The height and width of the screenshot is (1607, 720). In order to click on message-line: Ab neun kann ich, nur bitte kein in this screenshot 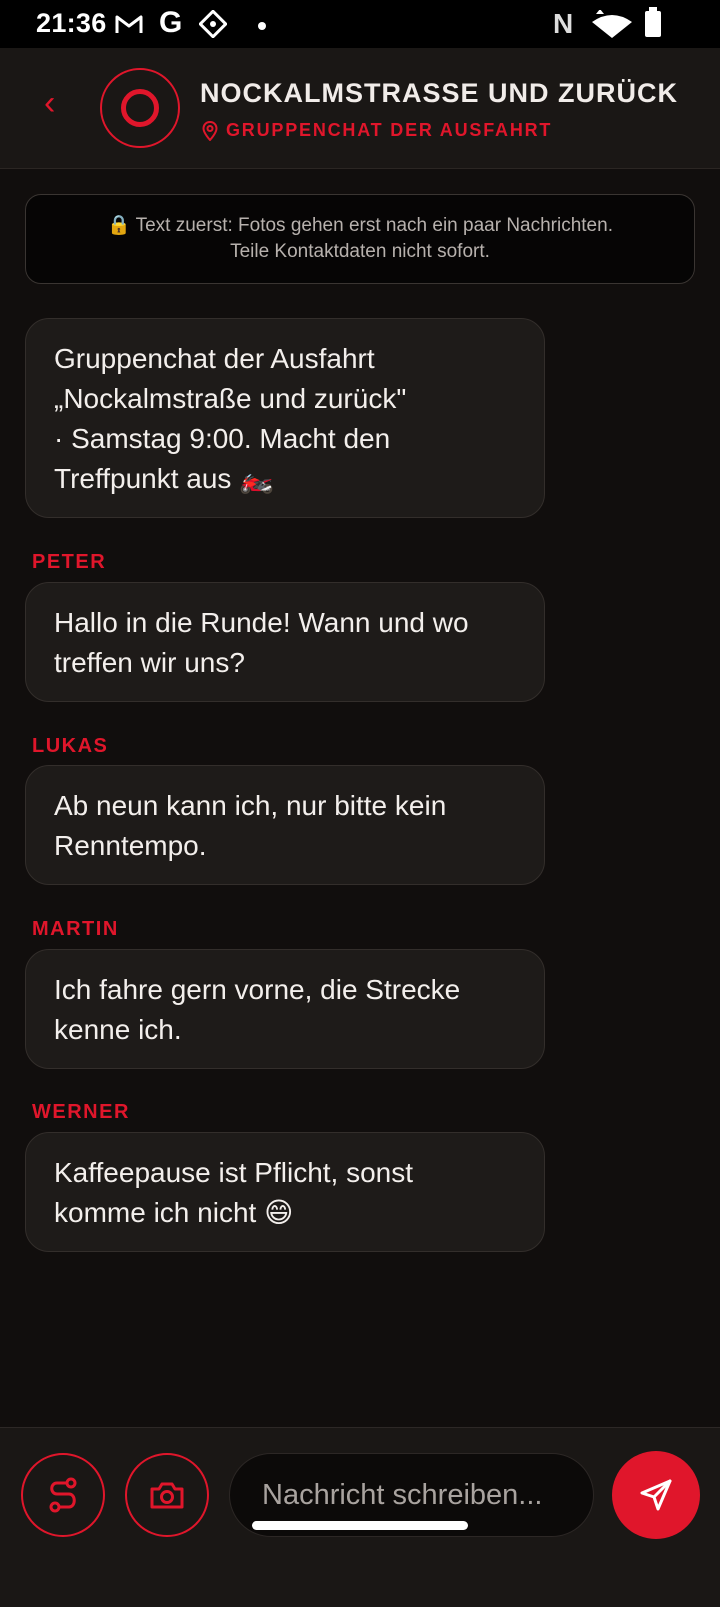, I will do `click(250, 805)`.